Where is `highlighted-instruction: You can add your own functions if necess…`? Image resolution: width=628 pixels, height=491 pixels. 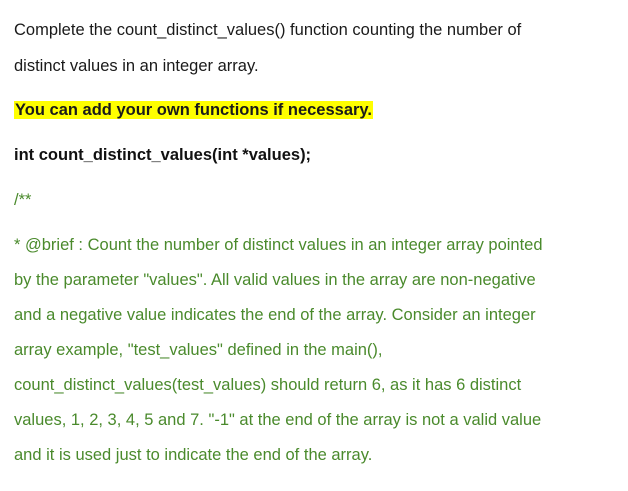
highlighted-instruction: You can add your own functions if necess… is located at coordinates (193, 110).